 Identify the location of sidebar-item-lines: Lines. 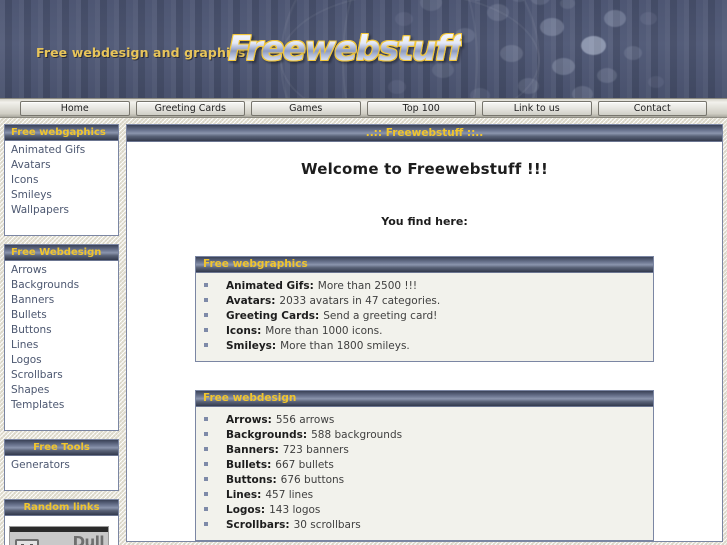
(61, 345).